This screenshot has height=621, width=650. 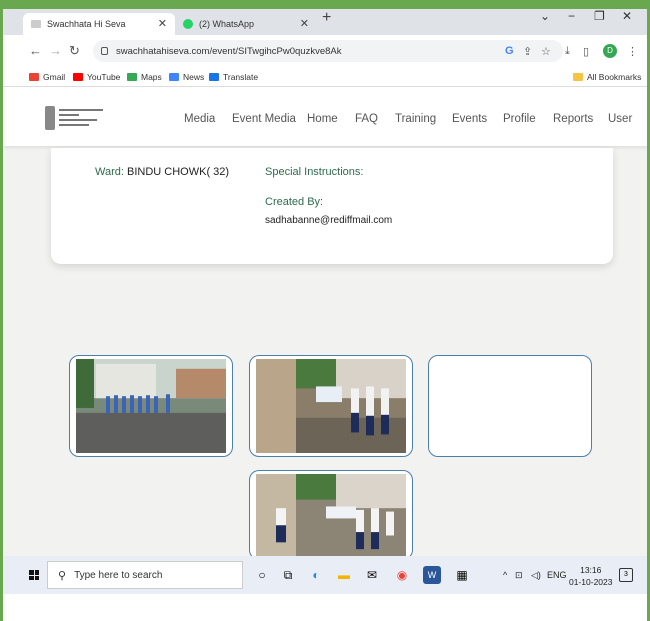 I want to click on all-bookmarks: All Bookmarks, so click(x=607, y=77).